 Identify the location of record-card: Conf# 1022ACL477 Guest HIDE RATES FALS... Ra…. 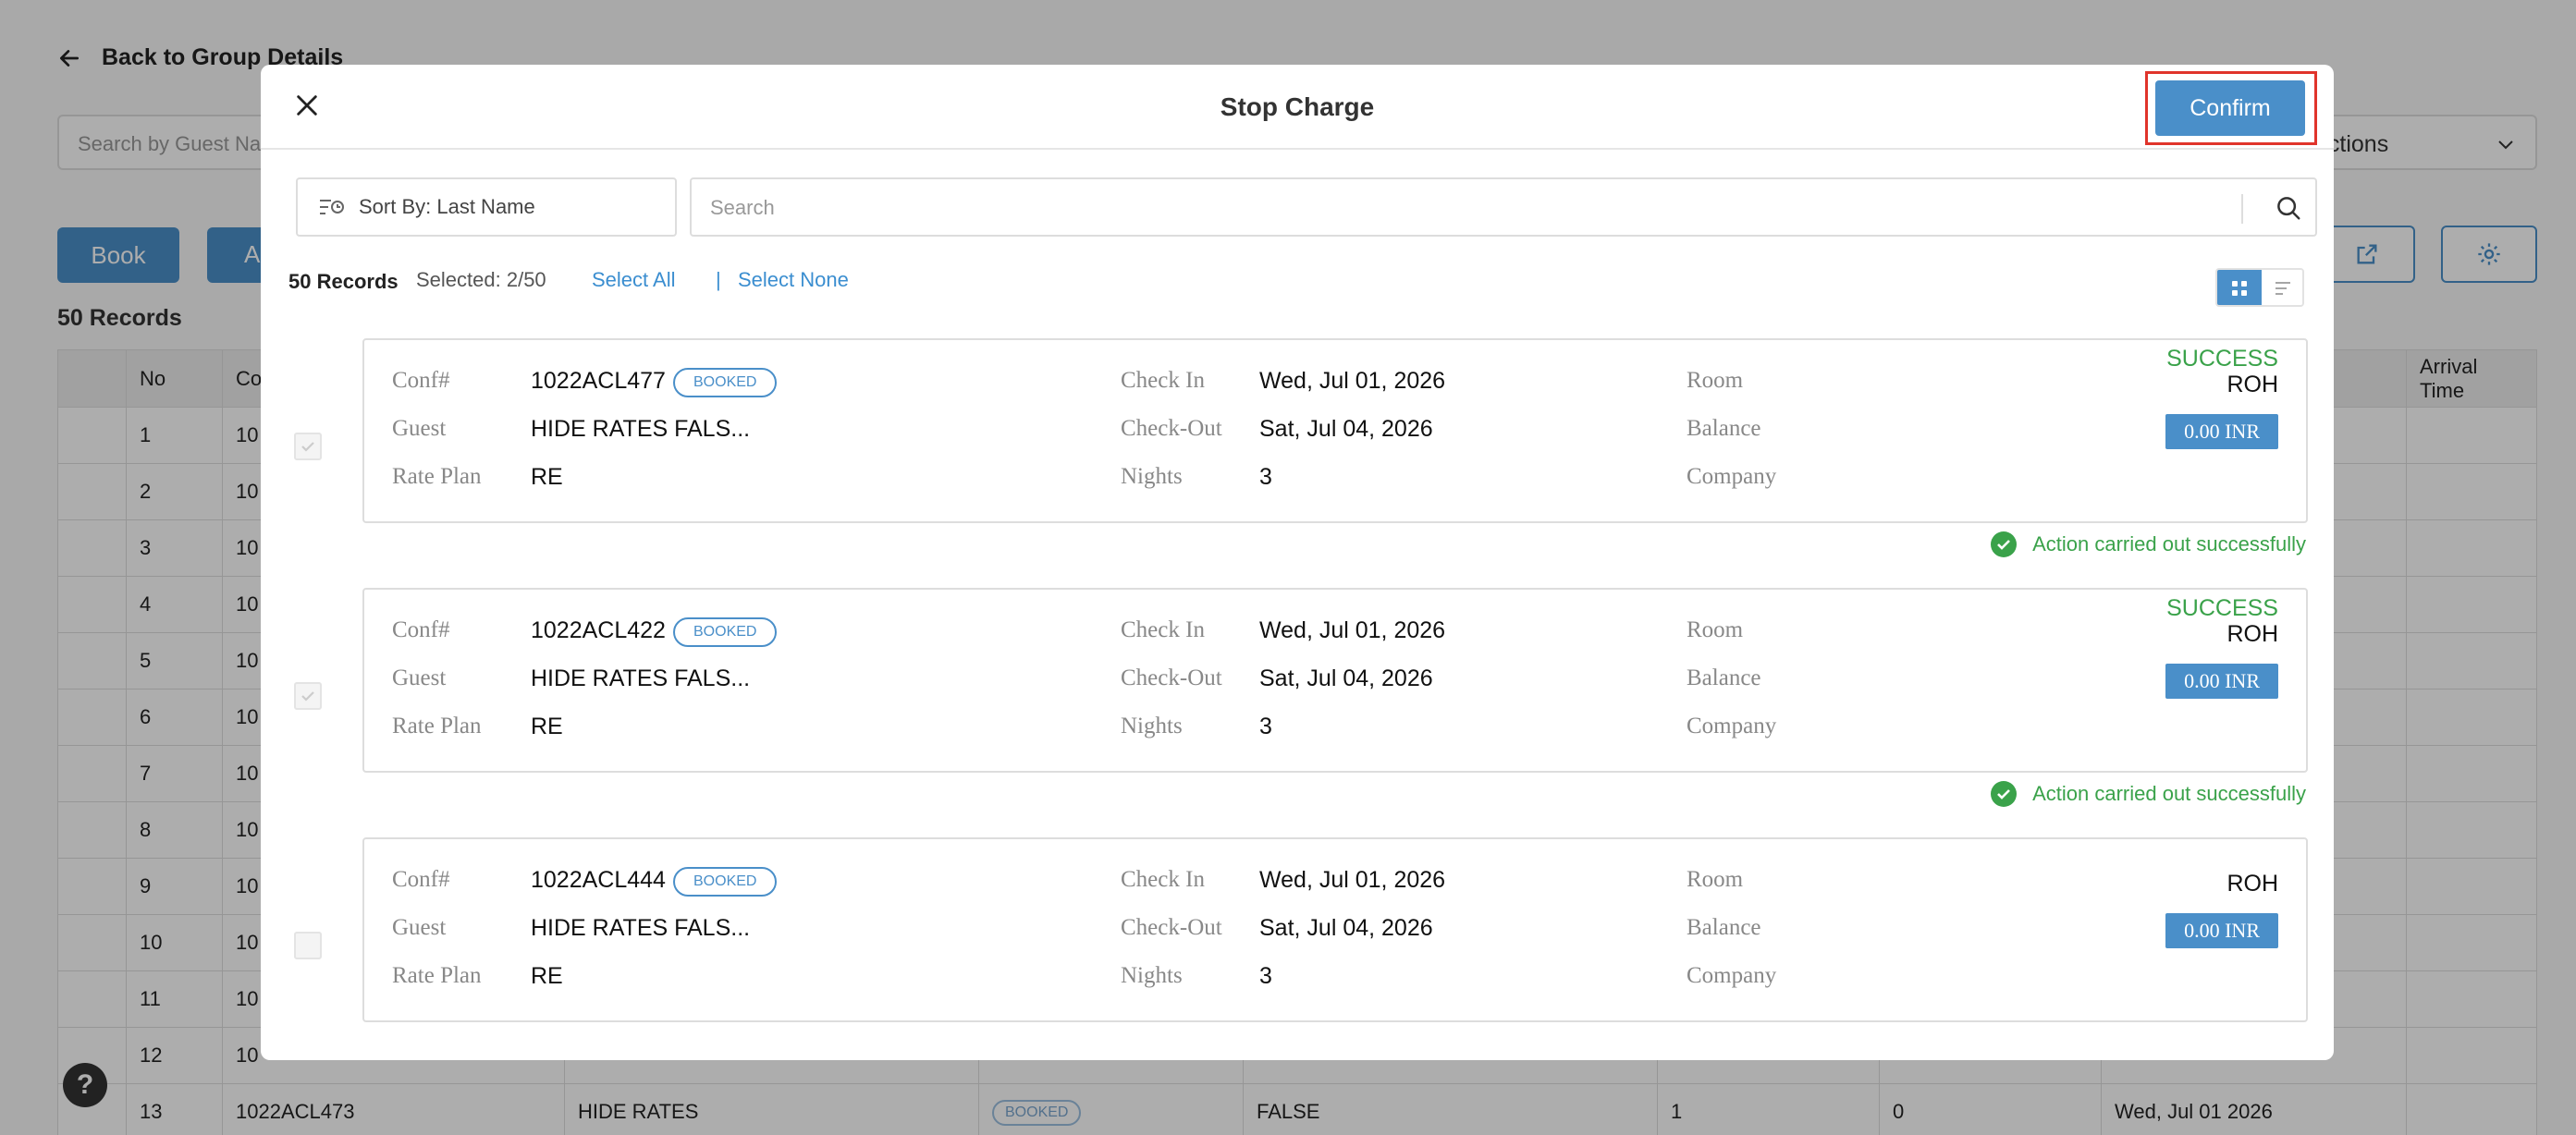
(1335, 430).